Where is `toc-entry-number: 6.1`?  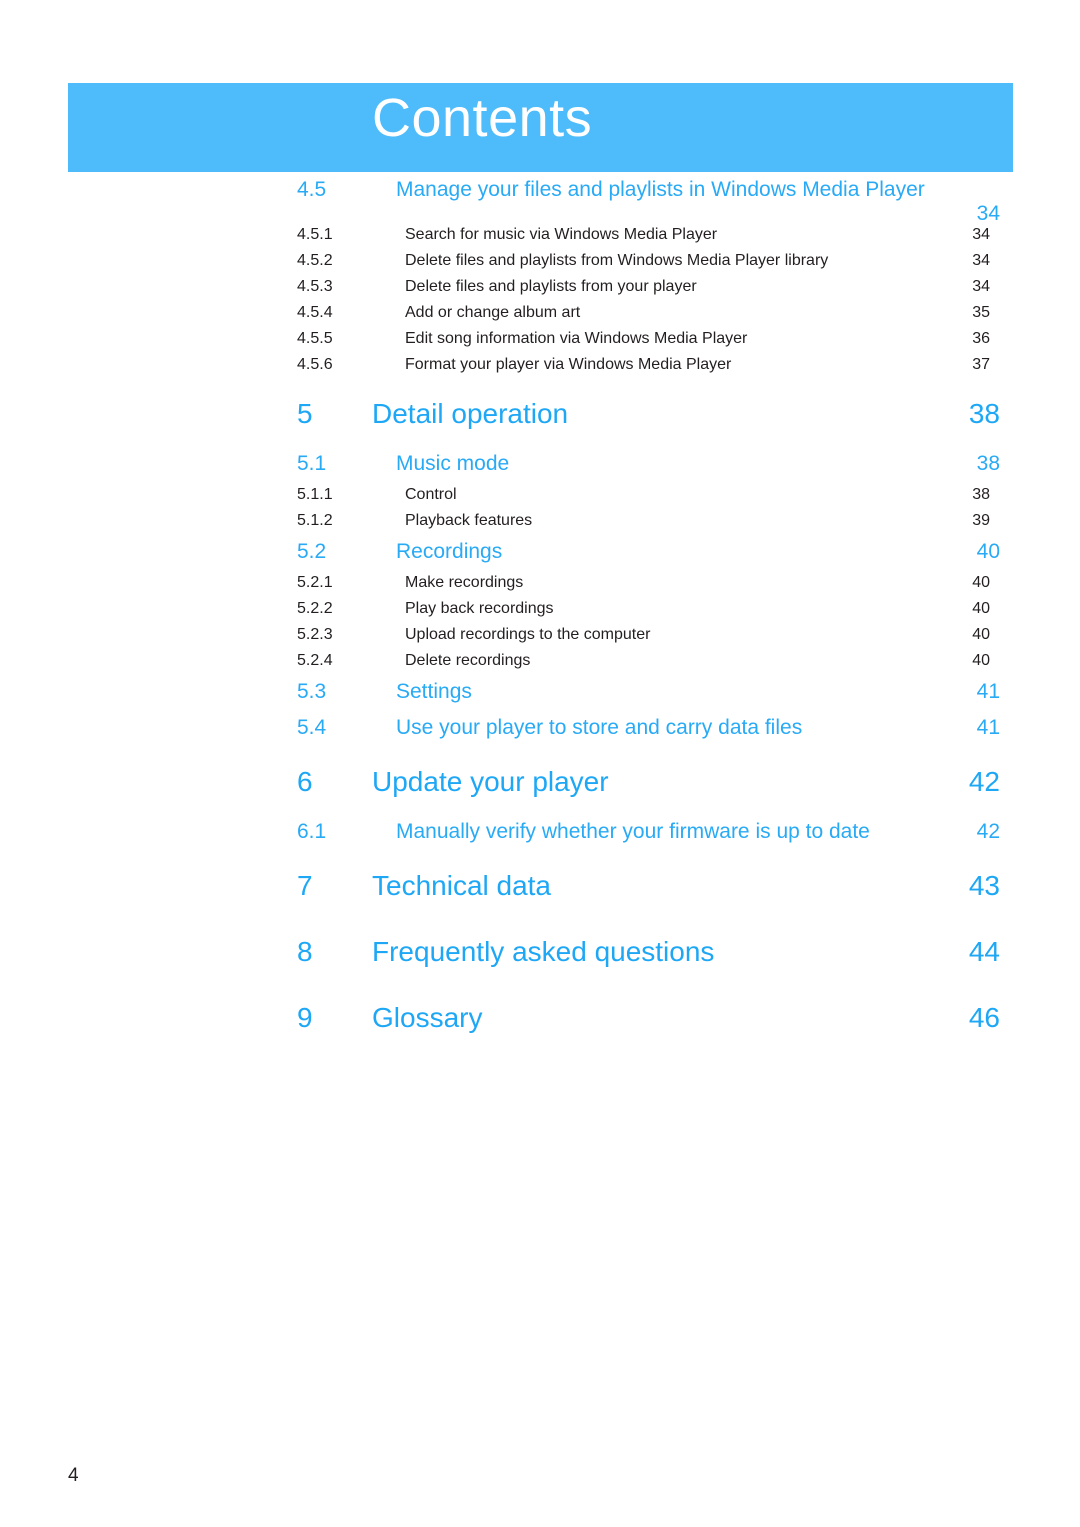 toc-entry-number: 6.1 is located at coordinates (312, 831).